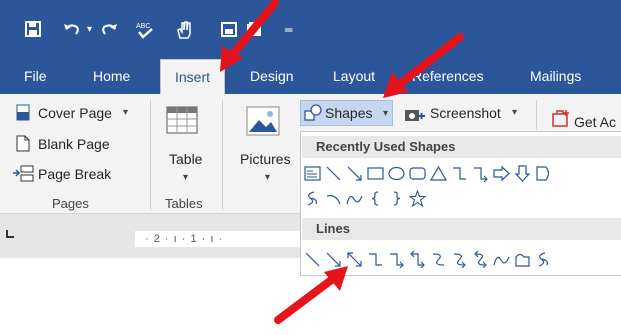  I want to click on shapes-button: Shapes ▾, so click(346, 113).